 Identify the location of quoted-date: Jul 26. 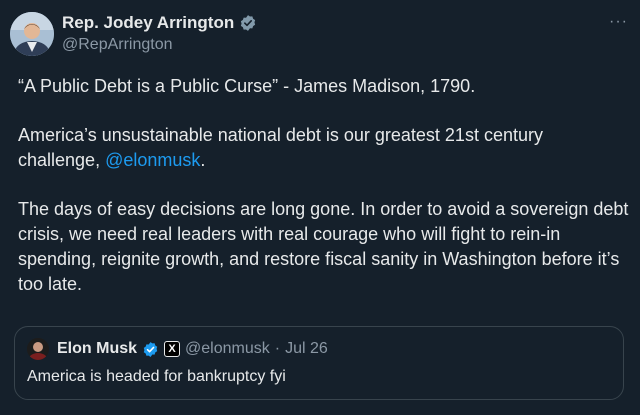
(306, 349).